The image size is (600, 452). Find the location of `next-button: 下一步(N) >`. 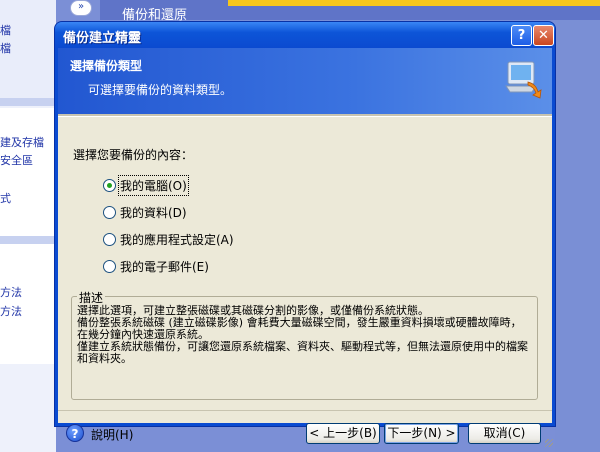

next-button: 下一步(N) > is located at coordinates (421, 433).